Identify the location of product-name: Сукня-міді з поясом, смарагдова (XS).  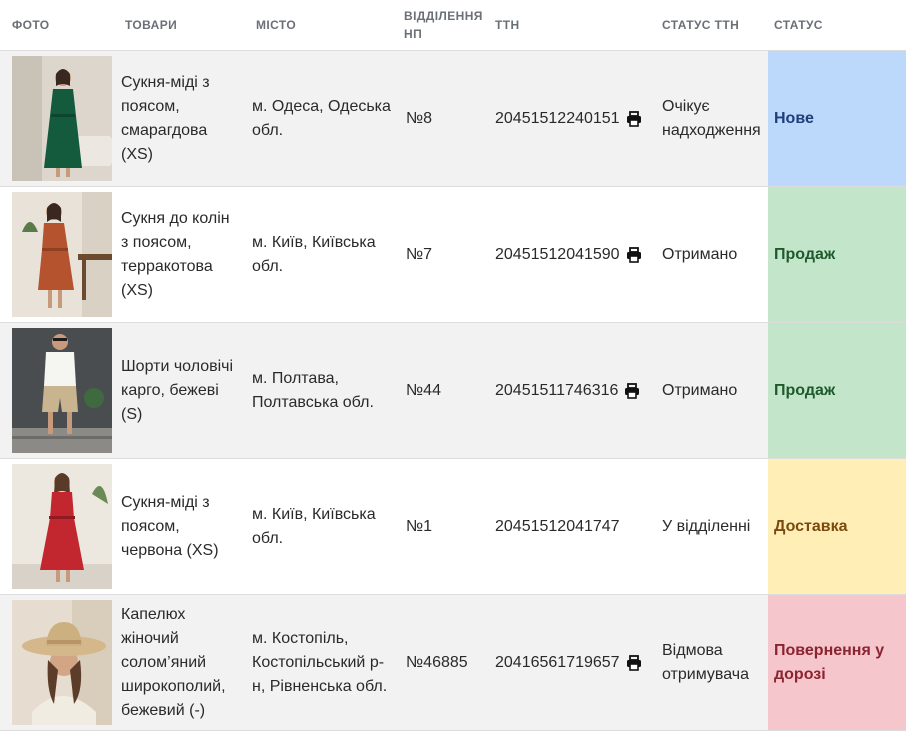
(178, 118).